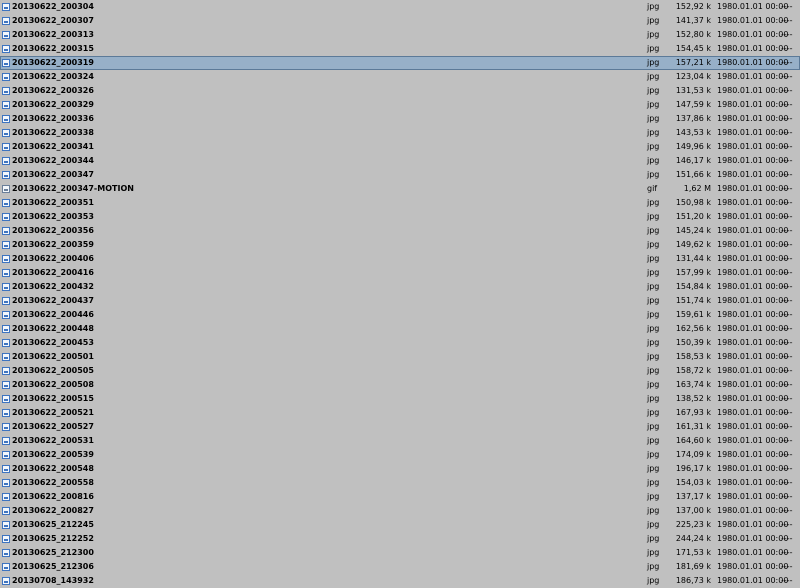  Describe the element at coordinates (53, 104) in the screenshot. I see `file-name: 20130622_200329` at that location.